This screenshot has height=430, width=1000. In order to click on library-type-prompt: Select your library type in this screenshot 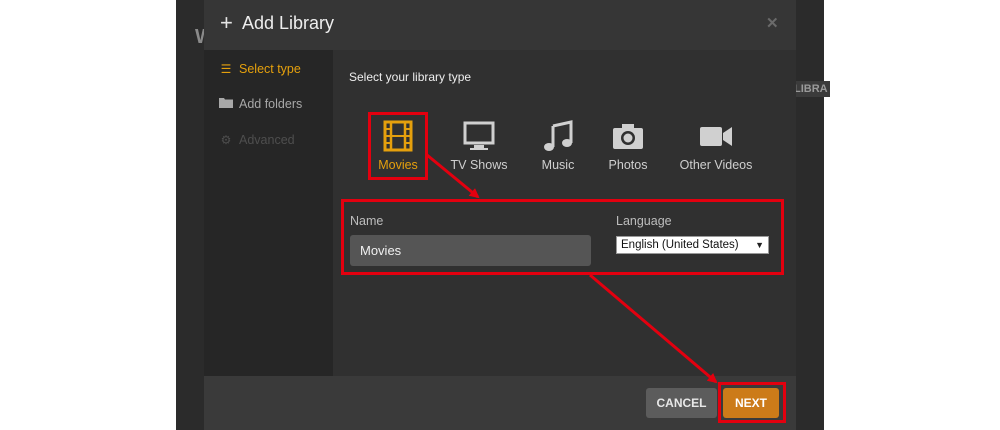, I will do `click(410, 77)`.